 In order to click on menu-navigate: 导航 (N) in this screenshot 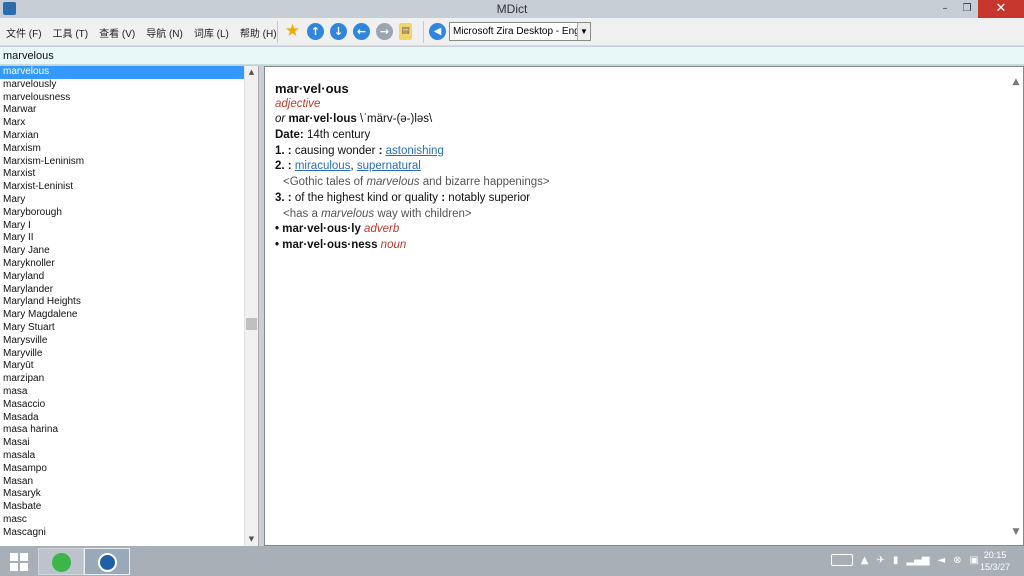, I will do `click(164, 32)`.